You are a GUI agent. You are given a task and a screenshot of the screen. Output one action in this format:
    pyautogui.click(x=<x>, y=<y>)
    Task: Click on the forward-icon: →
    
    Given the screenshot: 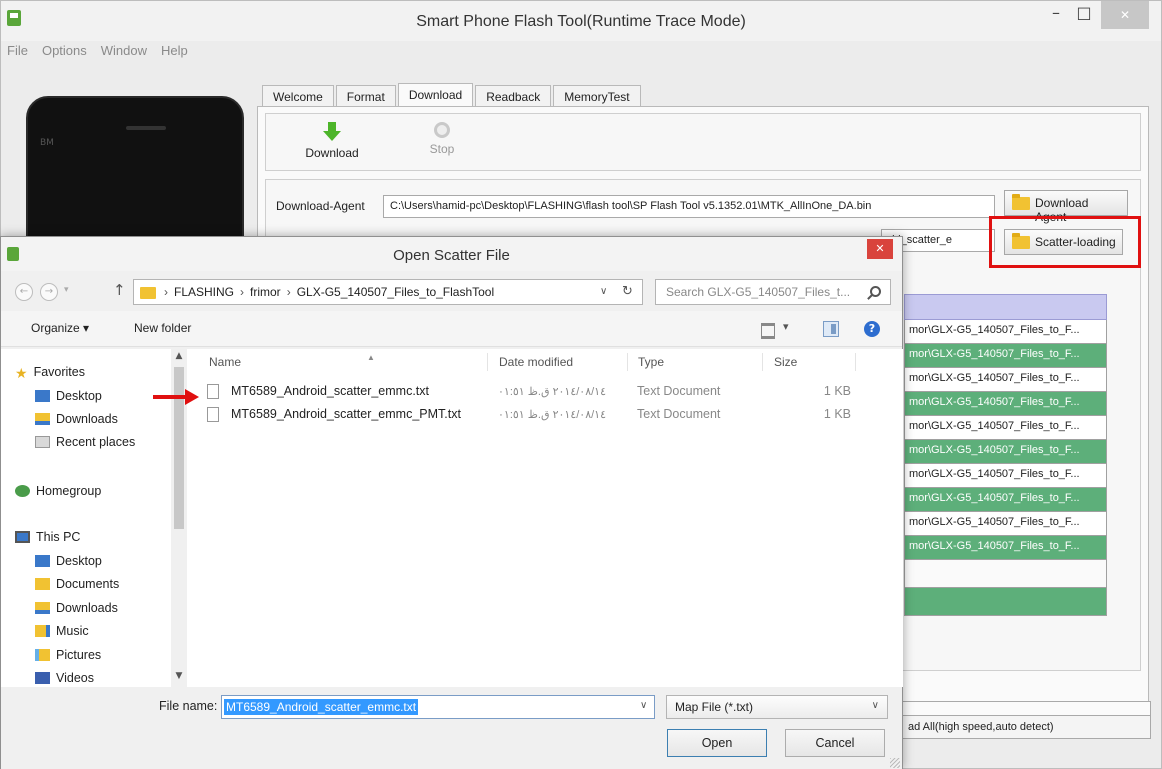 What is the action you would take?
    pyautogui.click(x=49, y=292)
    